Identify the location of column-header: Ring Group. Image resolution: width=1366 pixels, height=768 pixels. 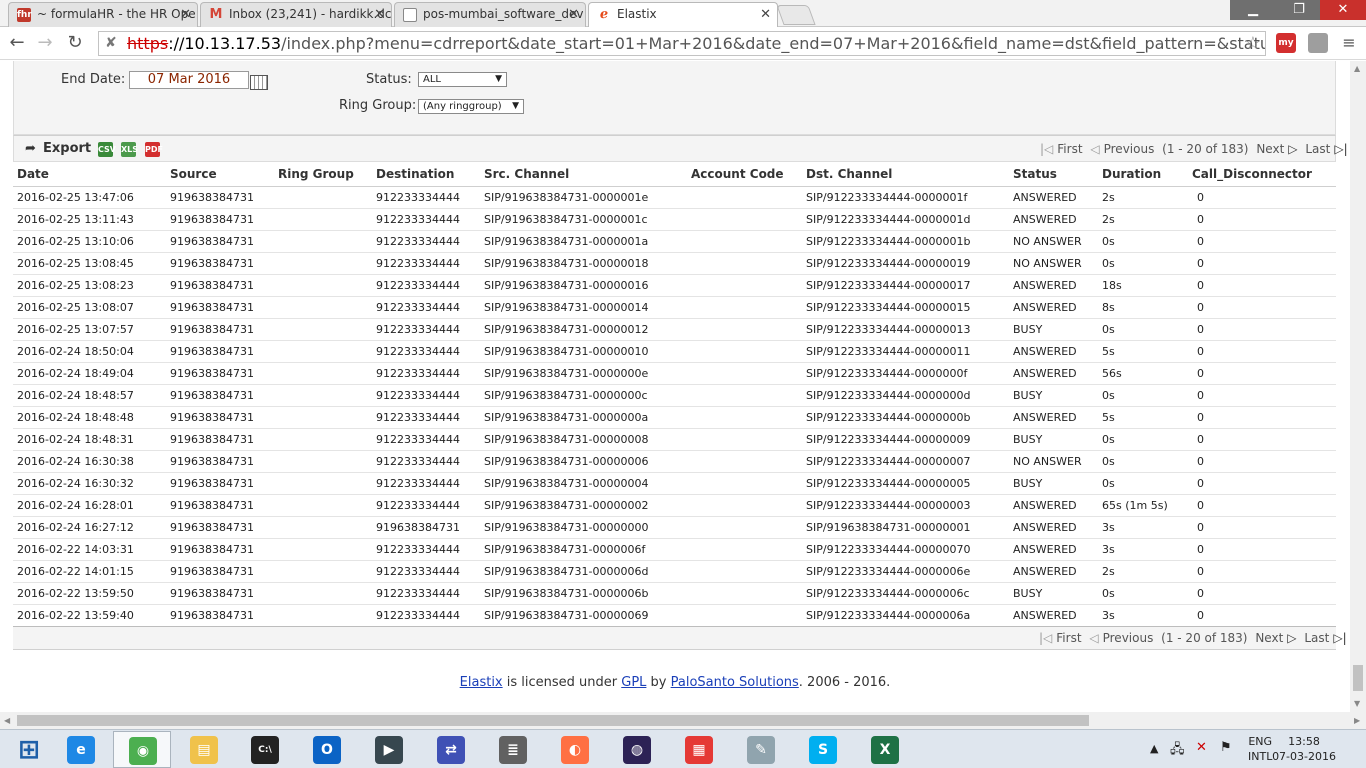
(323, 174).